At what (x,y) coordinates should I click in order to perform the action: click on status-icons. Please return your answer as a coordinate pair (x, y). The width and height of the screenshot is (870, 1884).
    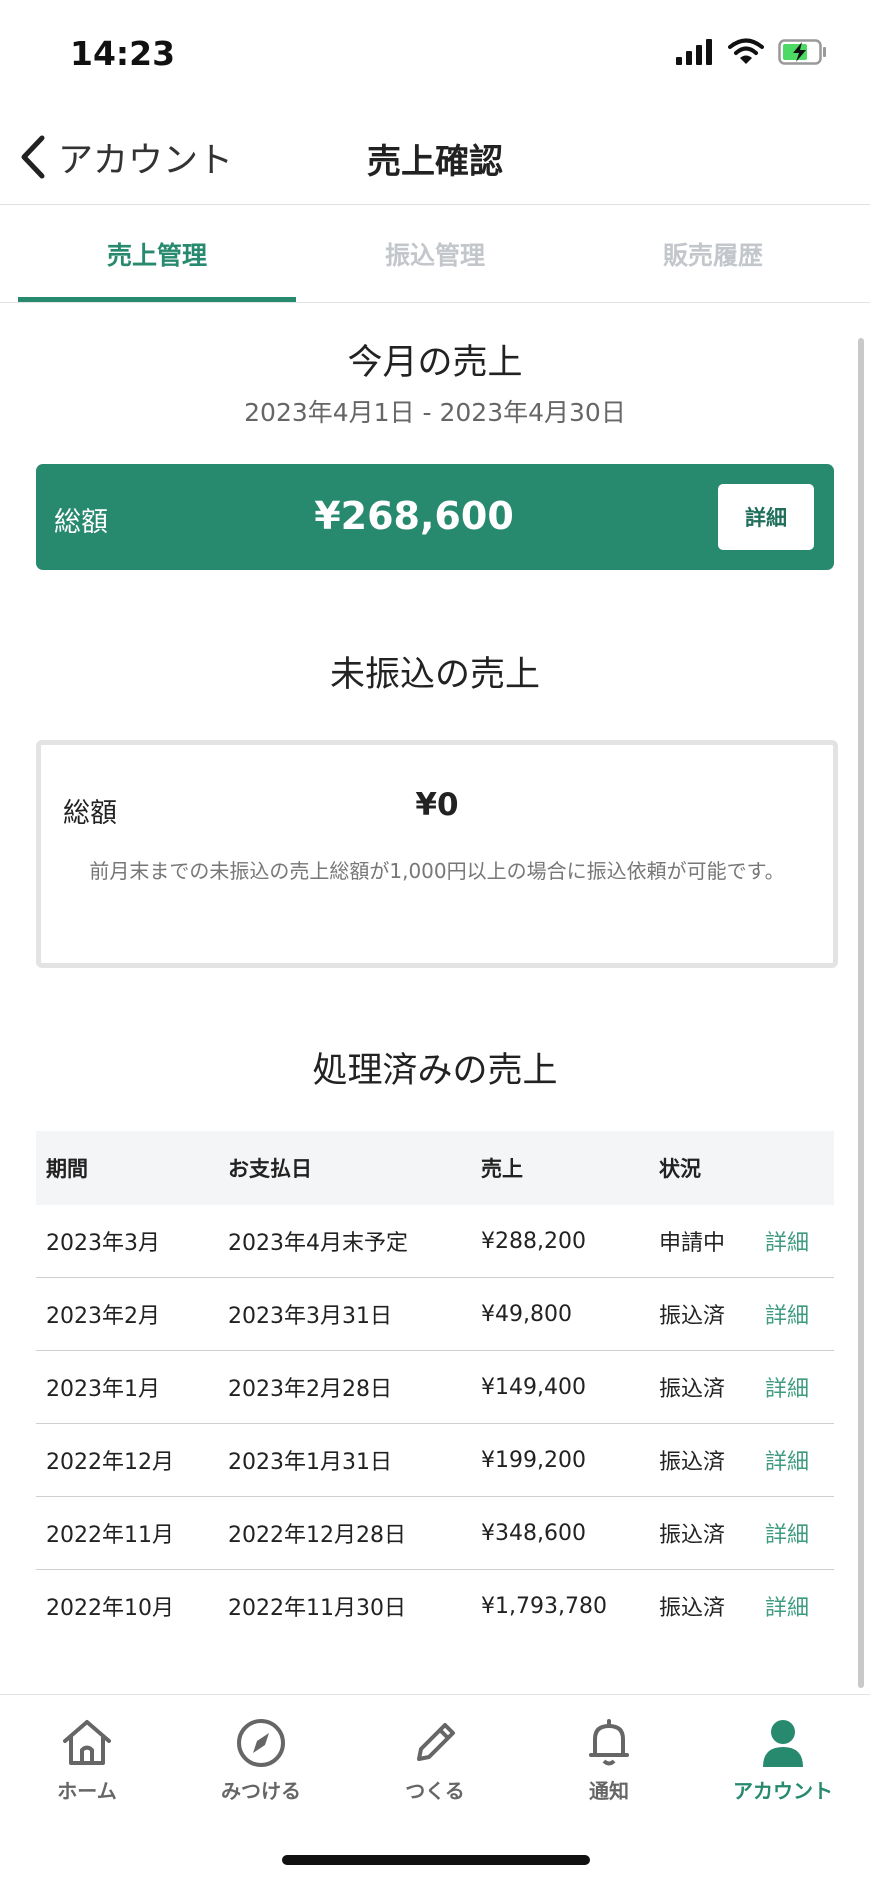
    Looking at the image, I should click on (752, 52).